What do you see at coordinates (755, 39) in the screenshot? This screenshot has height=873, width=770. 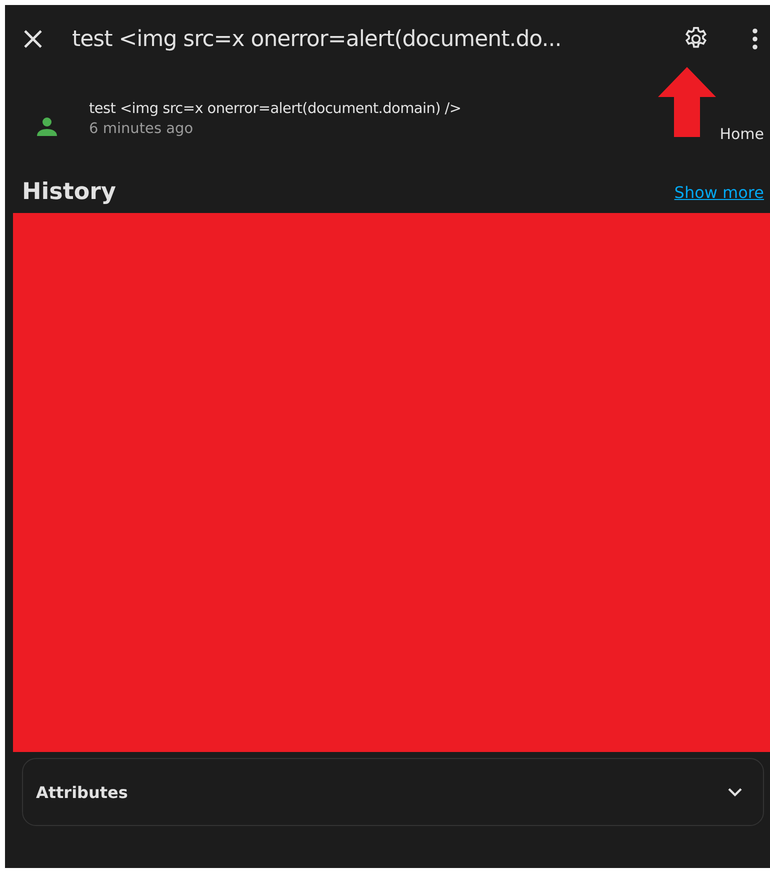 I see `more-icon` at bounding box center [755, 39].